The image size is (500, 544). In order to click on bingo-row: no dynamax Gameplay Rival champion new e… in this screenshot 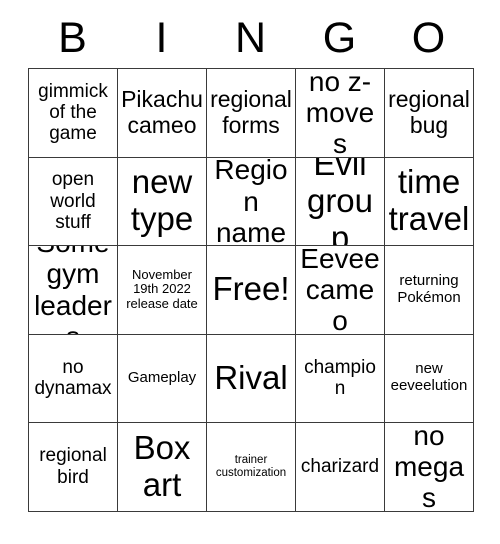, I will do `click(251, 378)`.